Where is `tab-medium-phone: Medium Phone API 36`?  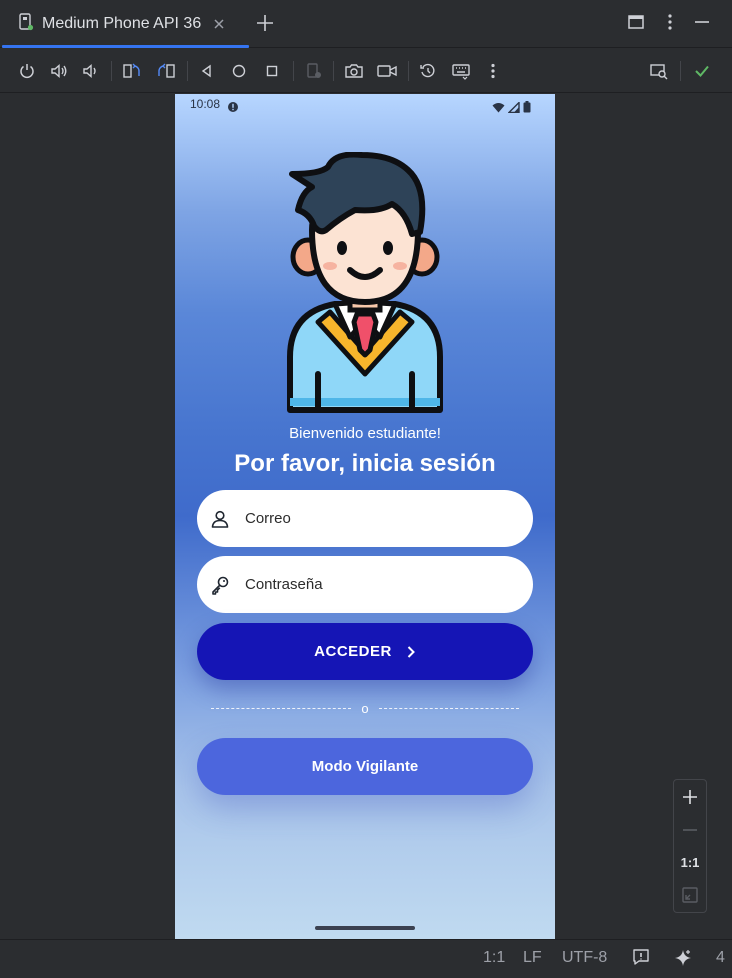
tab-medium-phone: Medium Phone API 36 is located at coordinates (126, 24).